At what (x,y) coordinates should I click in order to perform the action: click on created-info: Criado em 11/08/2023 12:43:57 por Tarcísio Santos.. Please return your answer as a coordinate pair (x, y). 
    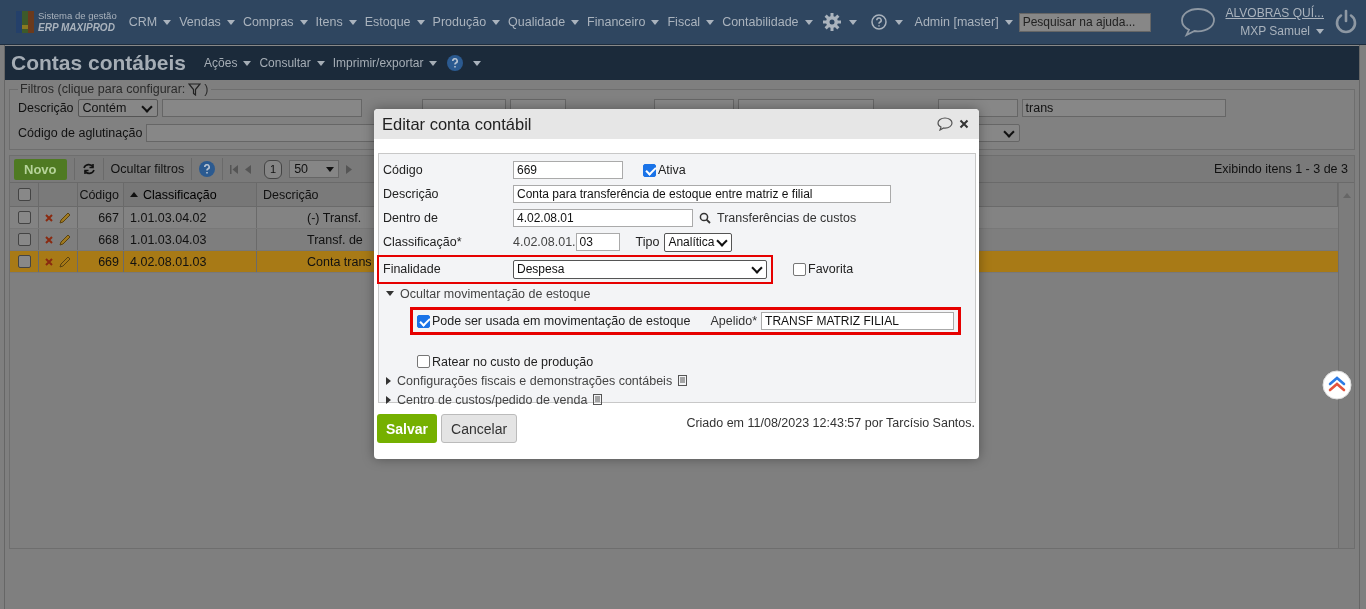
    Looking at the image, I should click on (830, 423).